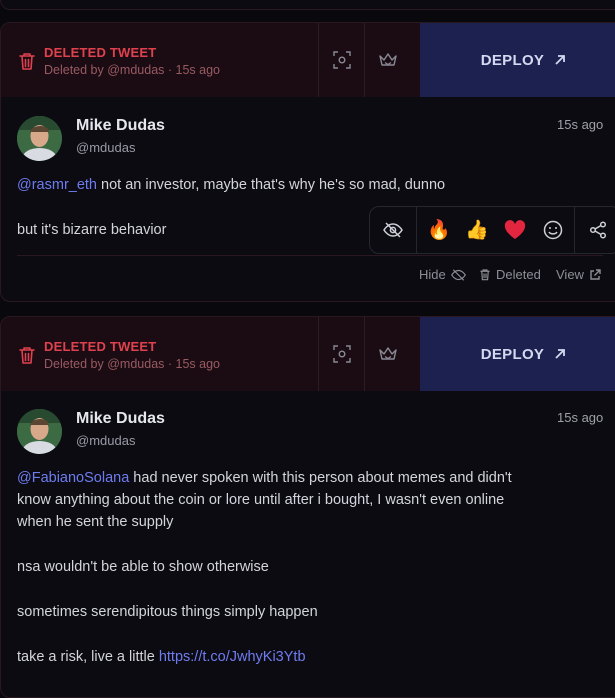 The height and width of the screenshot is (698, 615). What do you see at coordinates (307, 5) in the screenshot?
I see `previous-card` at bounding box center [307, 5].